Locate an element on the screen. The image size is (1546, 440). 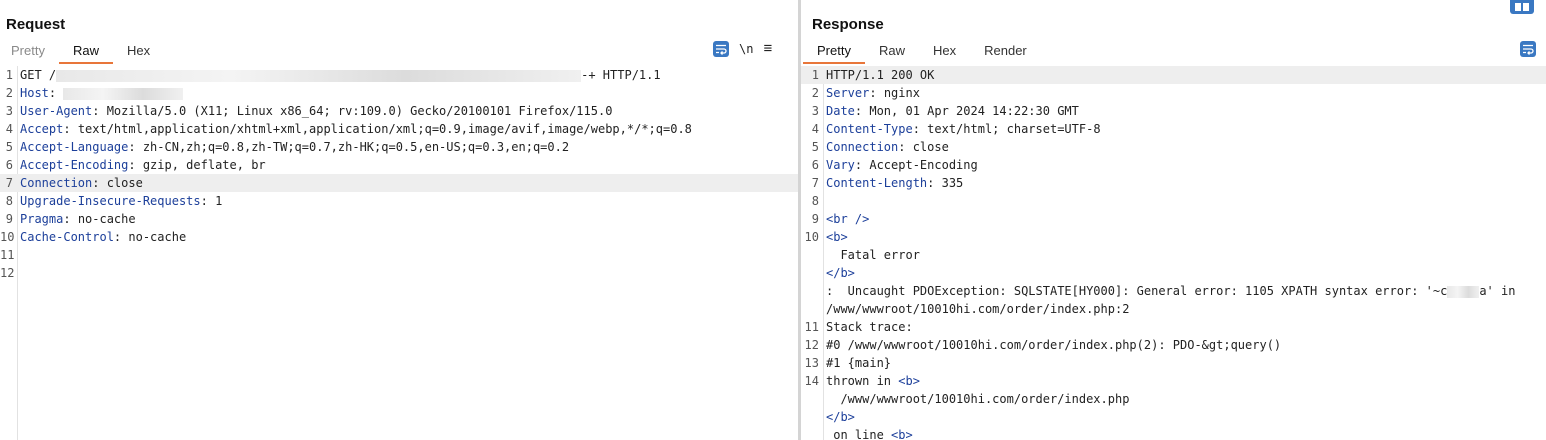
tab-response-raw: Raw is located at coordinates (892, 51).